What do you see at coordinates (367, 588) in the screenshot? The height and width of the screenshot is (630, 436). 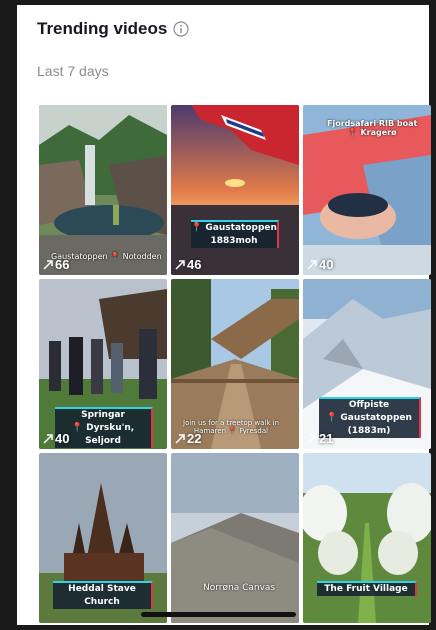 I see `tile-caption: The Fruit Village` at bounding box center [367, 588].